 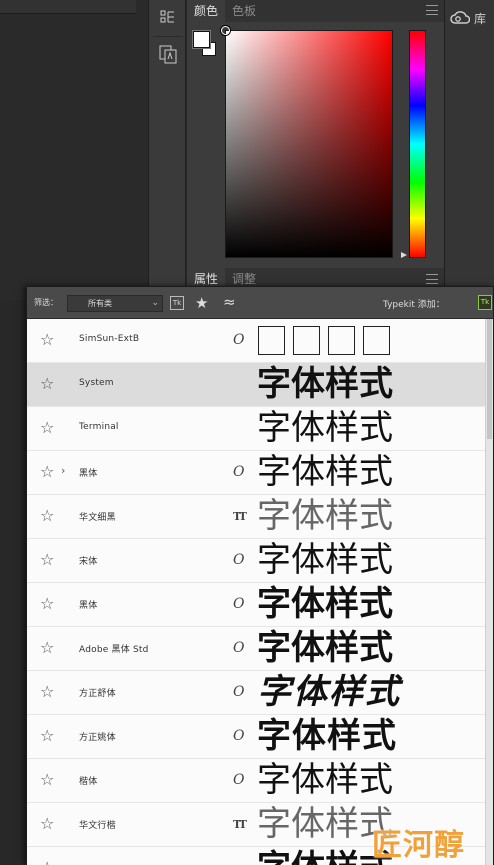 What do you see at coordinates (418, 845) in the screenshot?
I see `watermark-text: 匠河醇坊` at bounding box center [418, 845].